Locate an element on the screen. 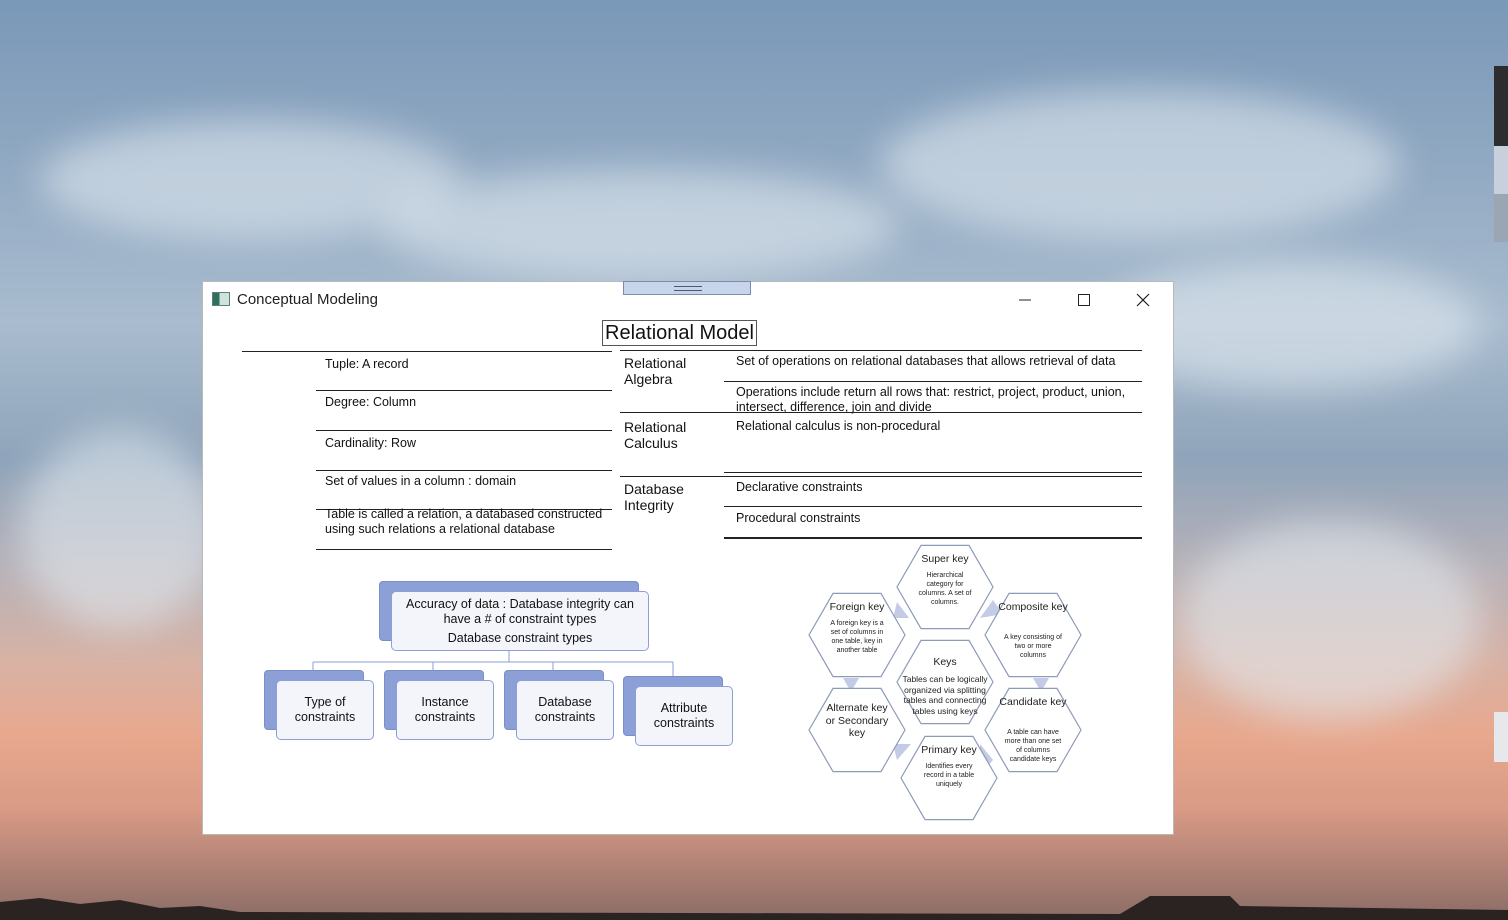  key-title: Alternate key or Secondary key is located at coordinates (857, 720).